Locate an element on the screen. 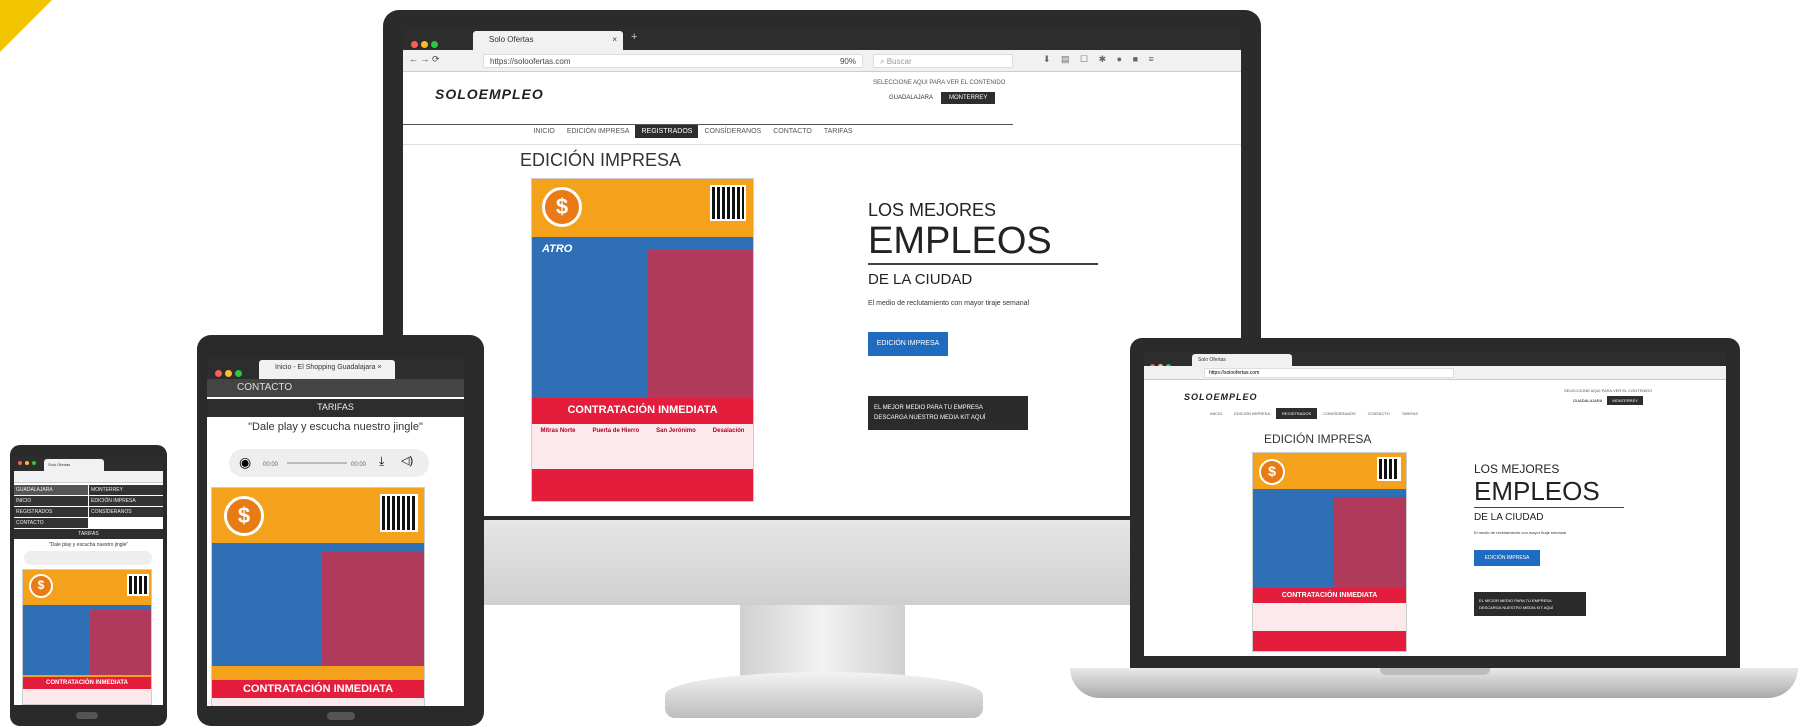  nav-edicion-impresa: EDICIÓN IMPRESA is located at coordinates (598, 131).